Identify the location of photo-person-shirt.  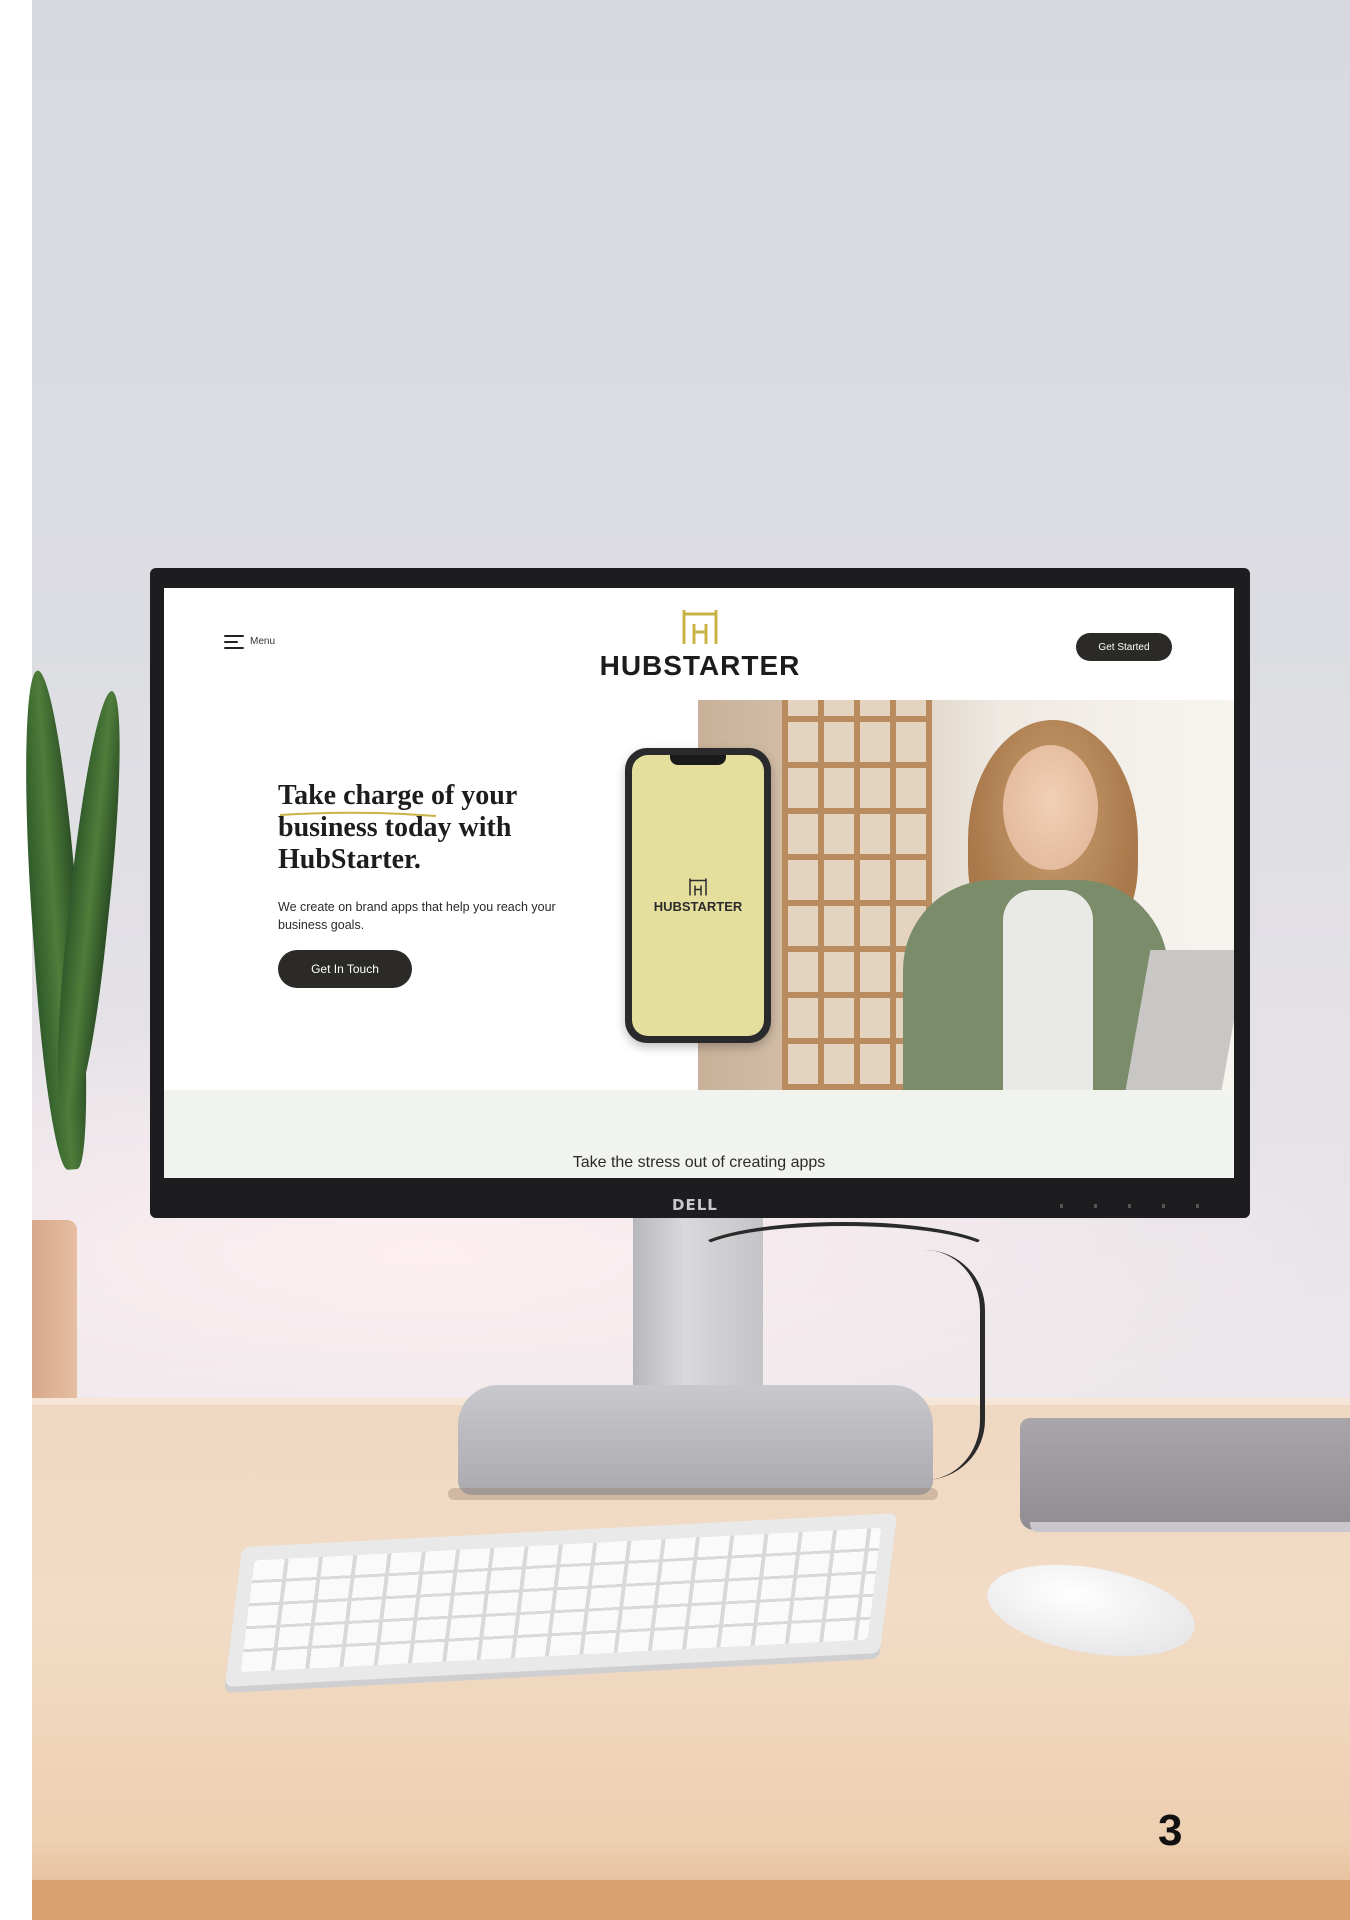
(1048, 990).